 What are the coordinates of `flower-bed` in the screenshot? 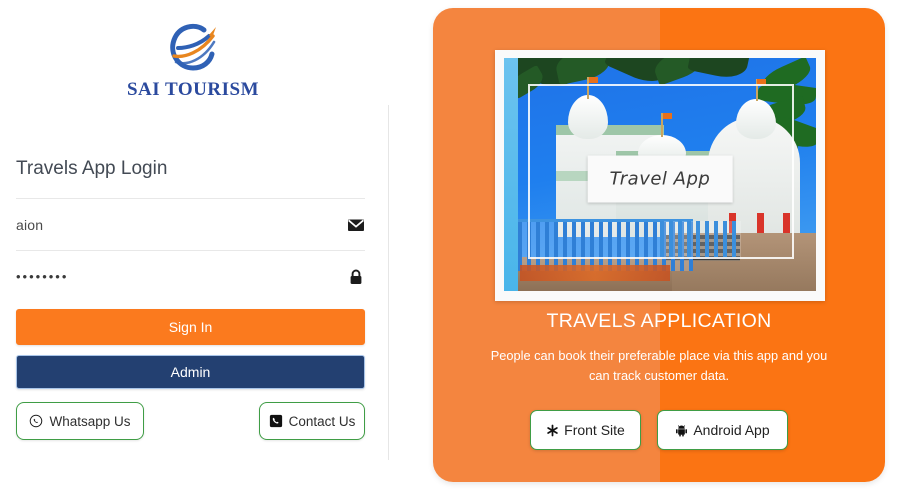 It's located at (595, 273).